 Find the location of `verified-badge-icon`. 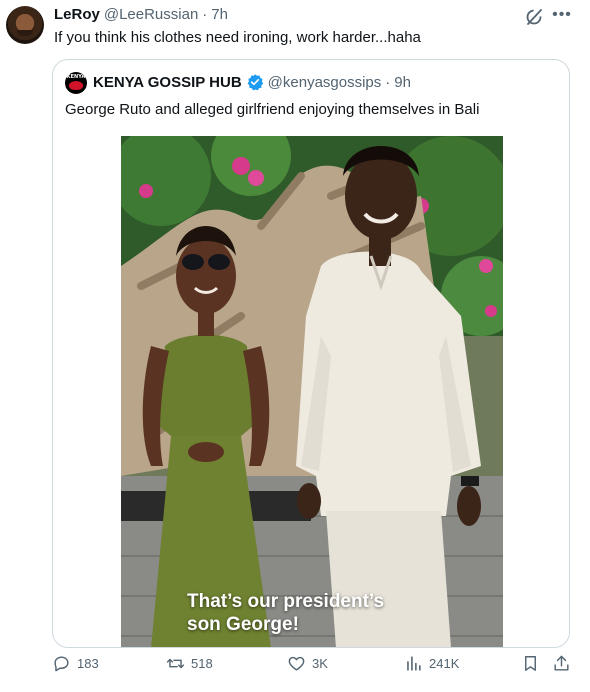

verified-badge-icon is located at coordinates (255, 82).